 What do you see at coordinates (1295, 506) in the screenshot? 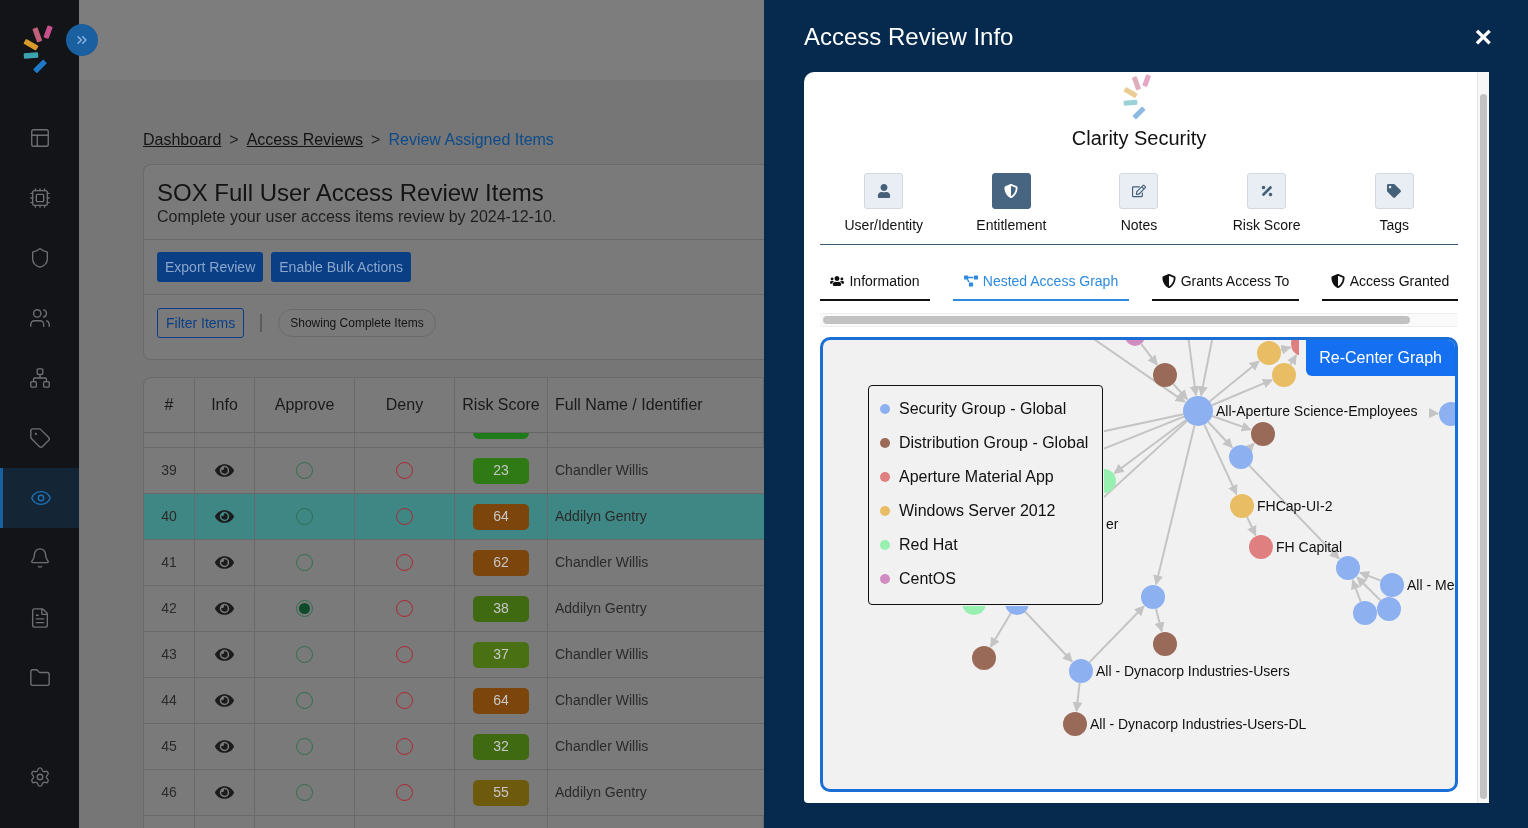
I see `node-label: FHCap-UI-2` at bounding box center [1295, 506].